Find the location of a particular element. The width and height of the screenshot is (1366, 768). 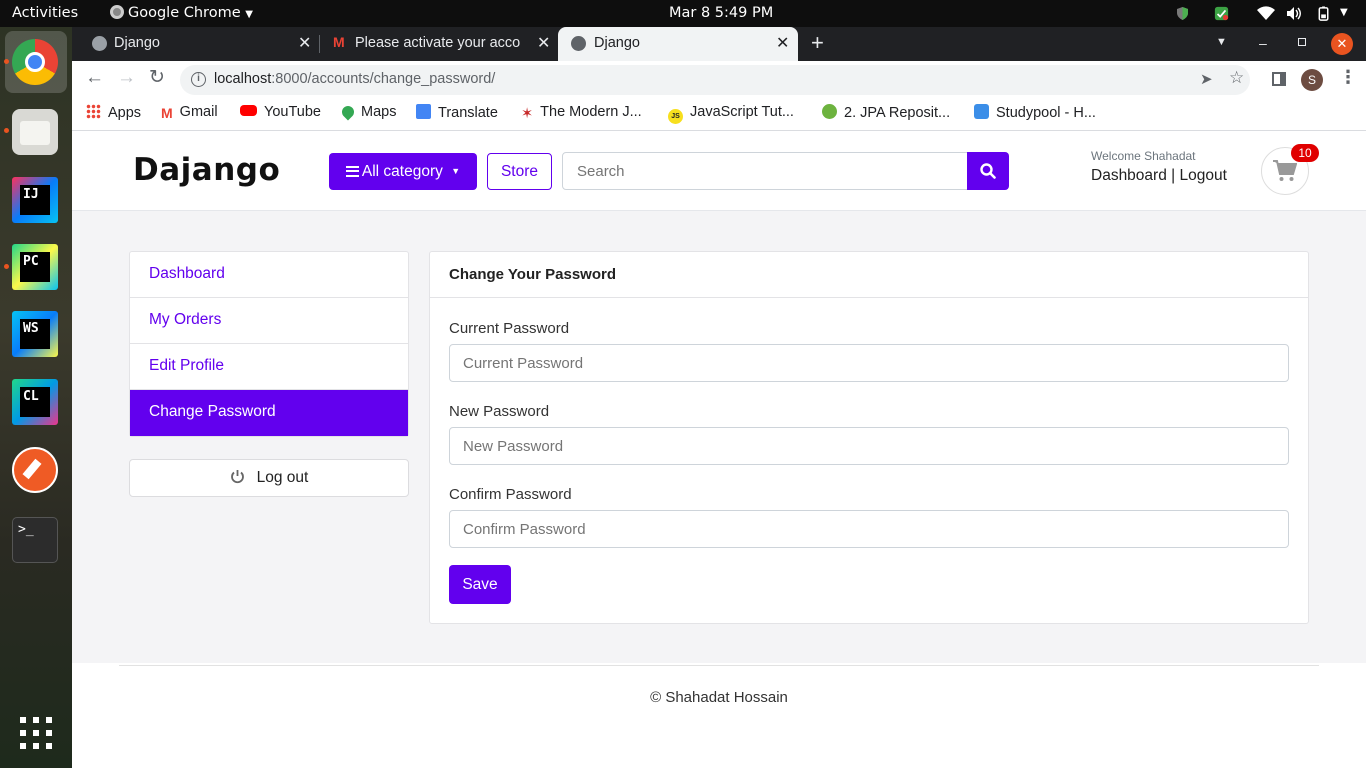

sidebar-item-edit-profile: Edit Profile is located at coordinates (269, 367).